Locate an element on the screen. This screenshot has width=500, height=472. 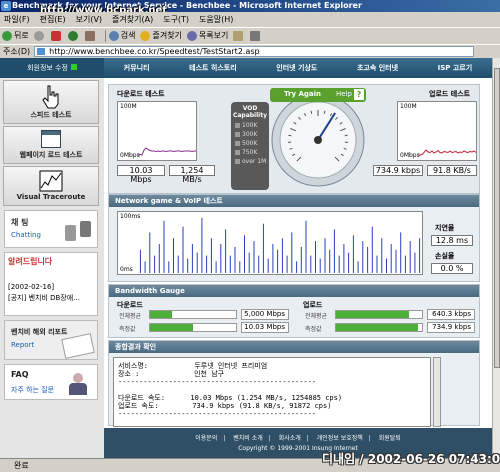
faq-banner: FAQ 자주 하는 질문 is located at coordinates (51, 382).